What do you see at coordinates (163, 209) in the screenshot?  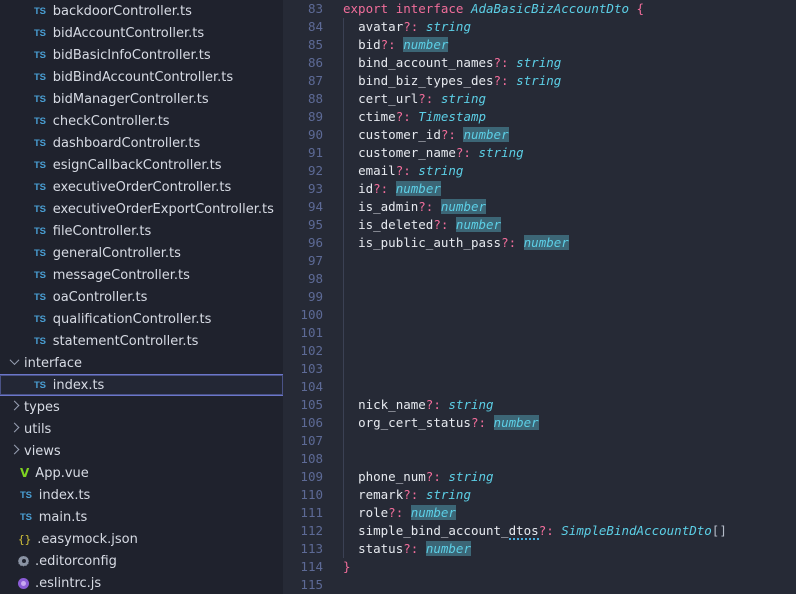 I see `sidebar-item-label: executiveOrderExportController.ts` at bounding box center [163, 209].